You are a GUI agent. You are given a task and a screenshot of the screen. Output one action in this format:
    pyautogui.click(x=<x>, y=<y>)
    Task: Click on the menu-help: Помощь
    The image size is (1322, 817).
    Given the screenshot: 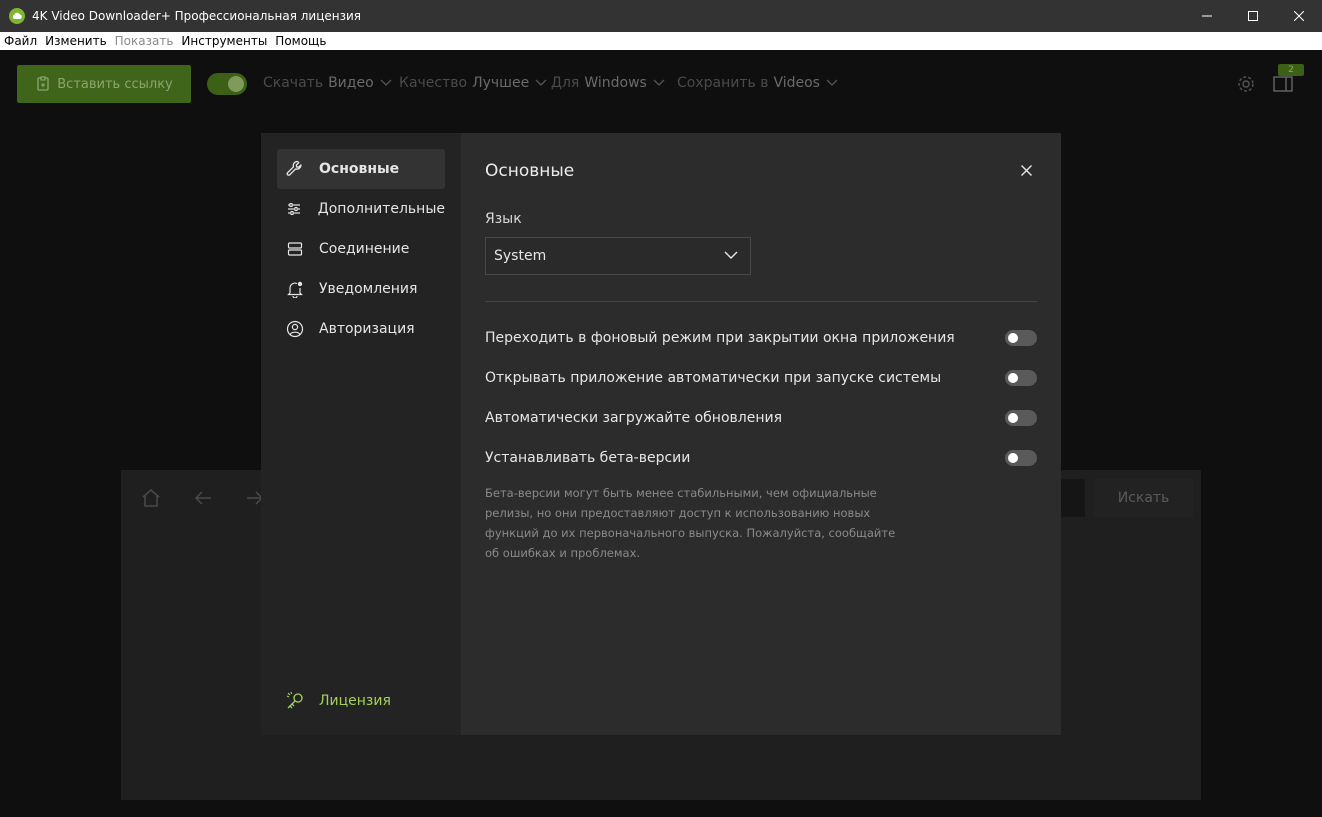 What is the action you would take?
    pyautogui.click(x=300, y=41)
    